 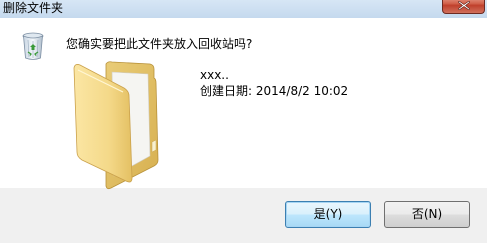 I want to click on no-button: 否(N), so click(x=427, y=214).